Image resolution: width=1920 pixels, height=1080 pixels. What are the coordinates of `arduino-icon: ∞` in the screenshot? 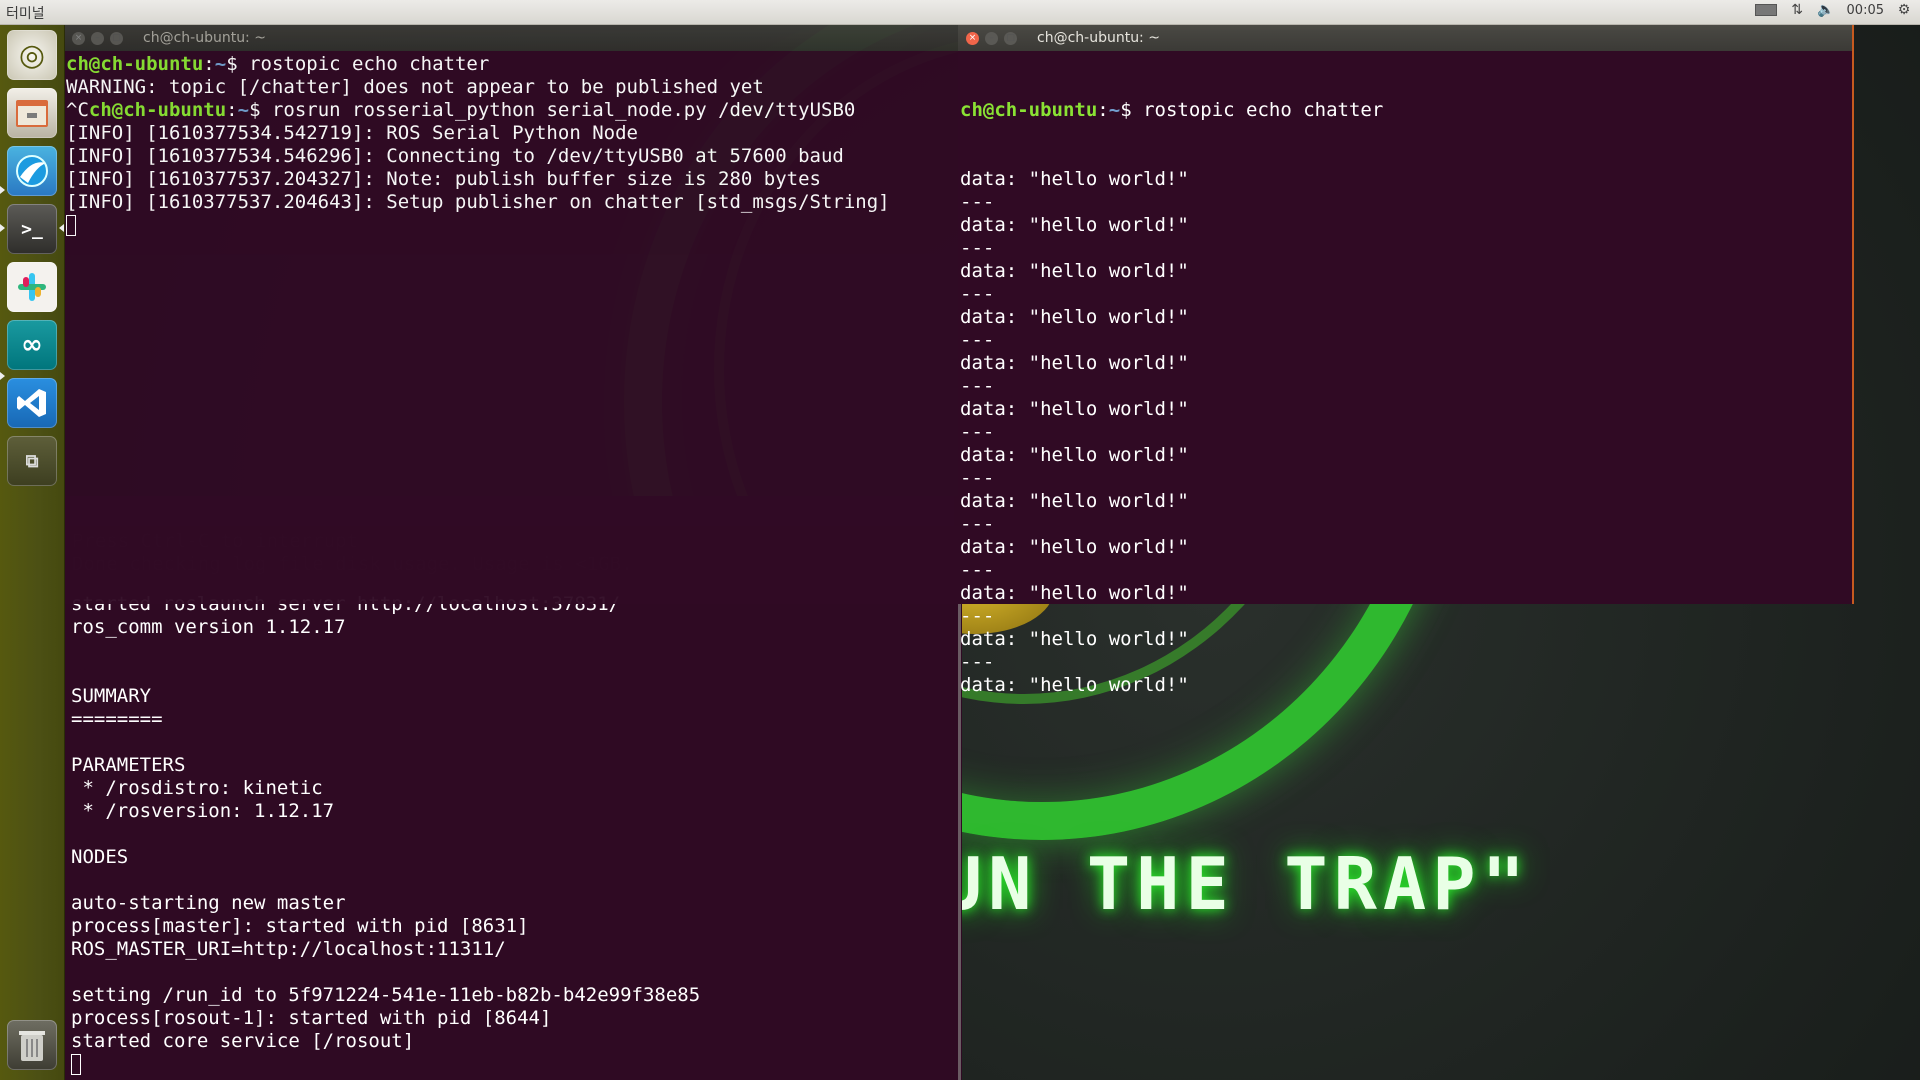 It's located at (32, 345).